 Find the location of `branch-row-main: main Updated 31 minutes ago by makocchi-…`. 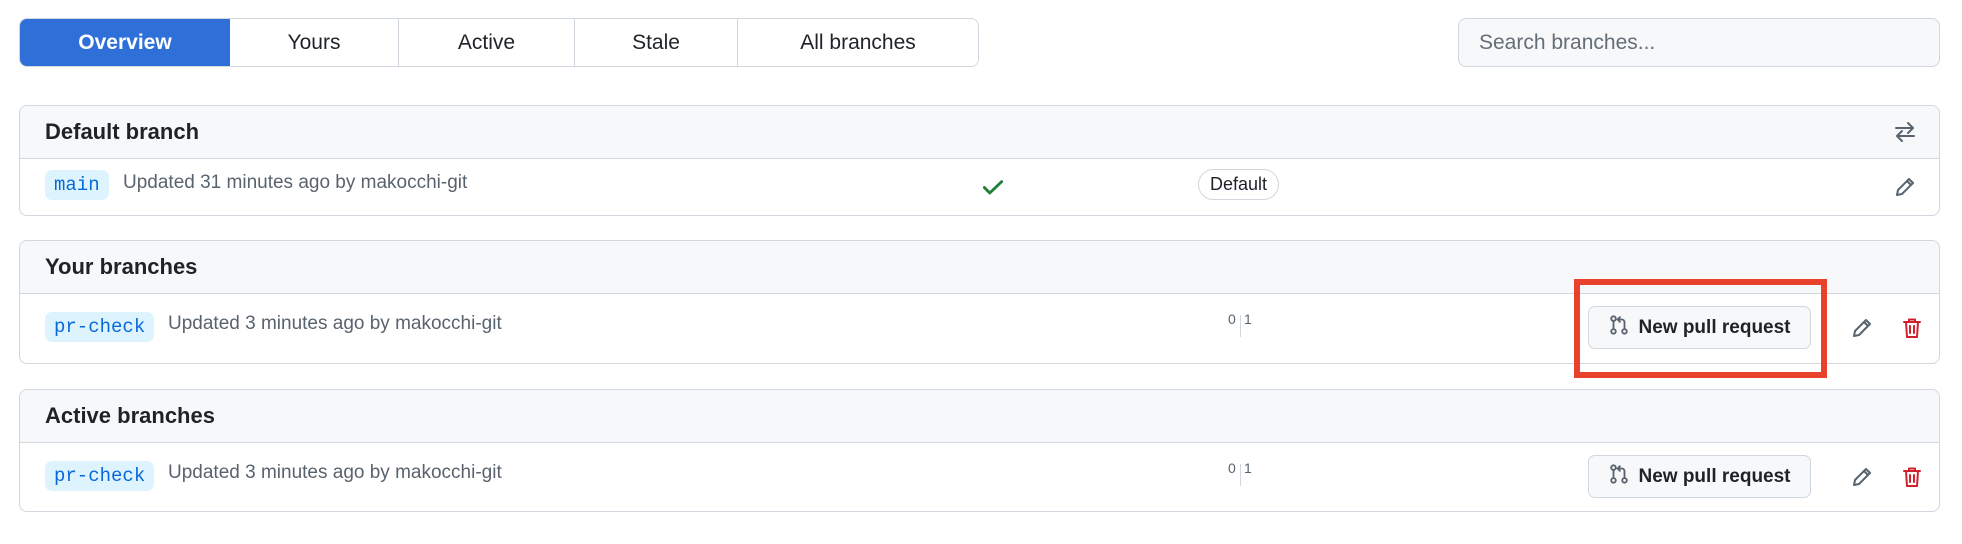

branch-row-main: main Updated 31 minutes ago by makocchi-… is located at coordinates (979, 187).